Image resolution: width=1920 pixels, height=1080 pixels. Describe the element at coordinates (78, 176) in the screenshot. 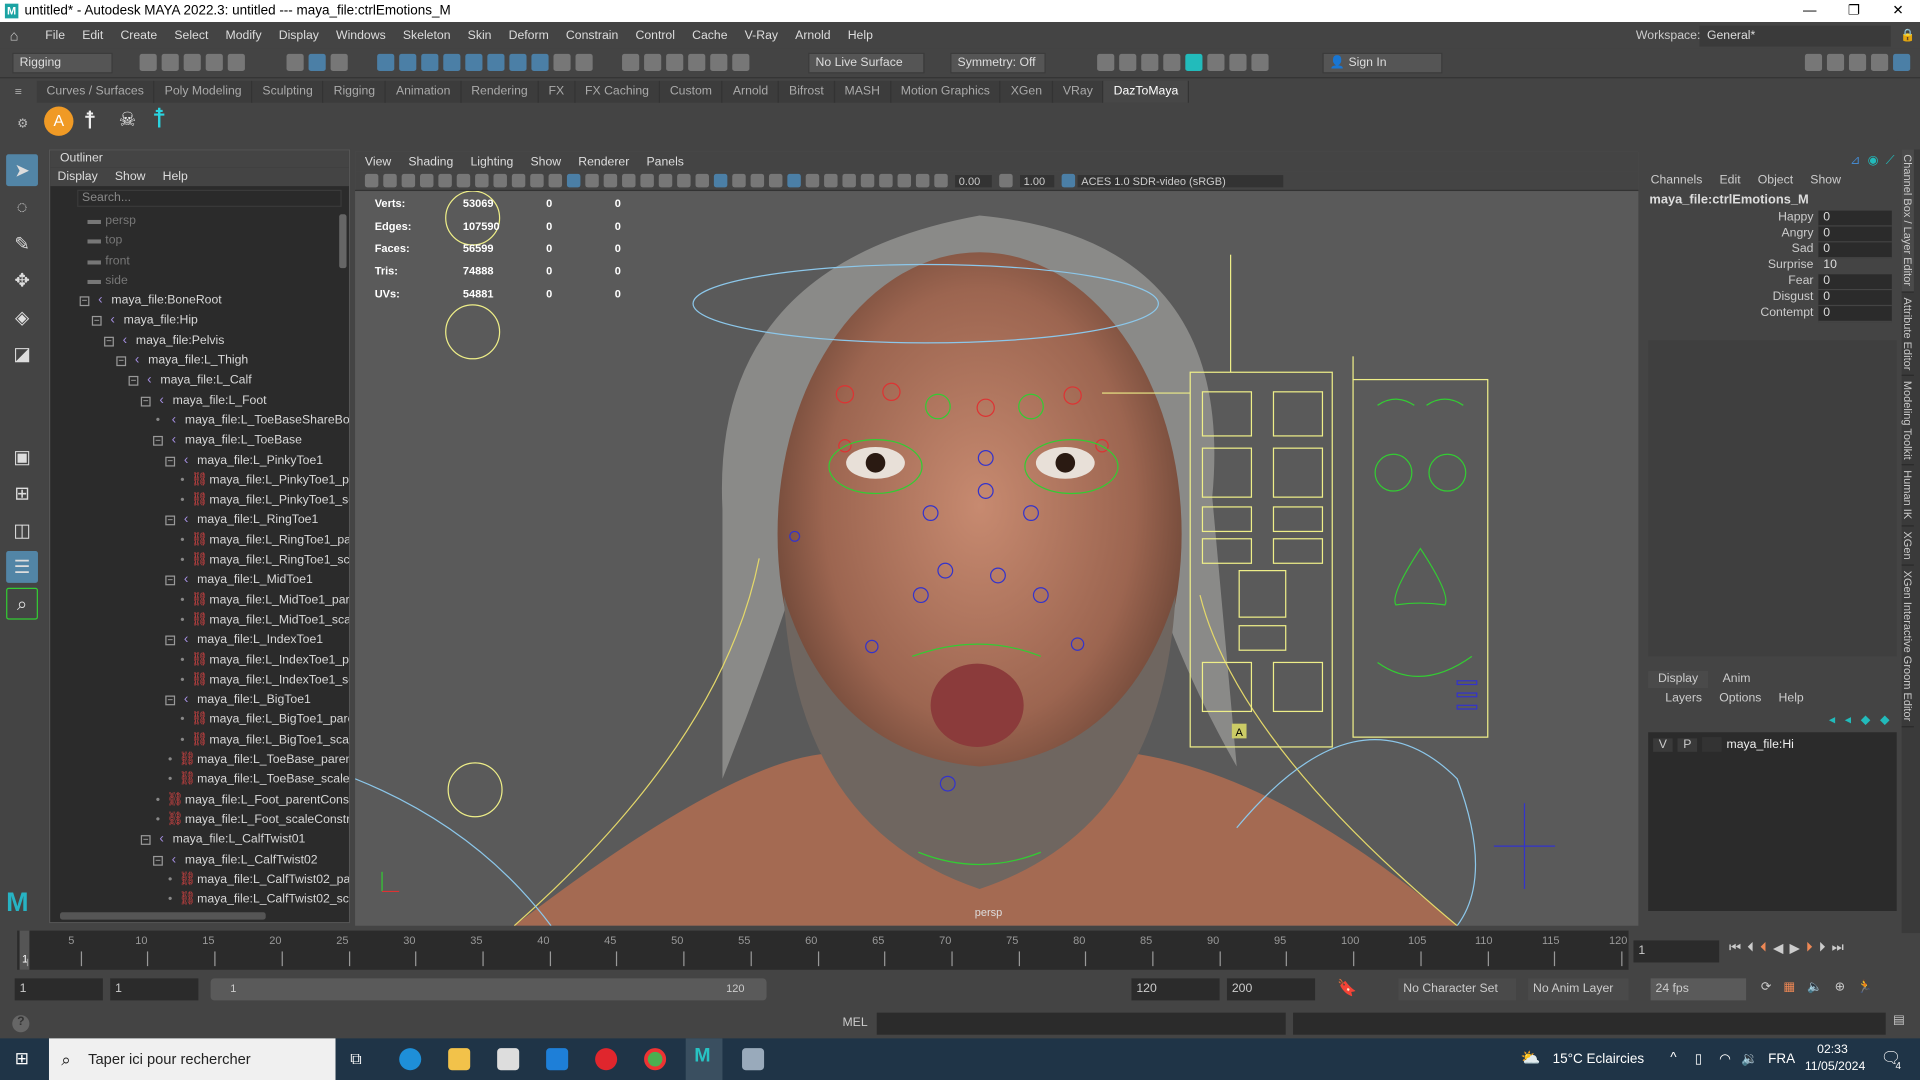

I see `outliner-menu-display: Display` at that location.